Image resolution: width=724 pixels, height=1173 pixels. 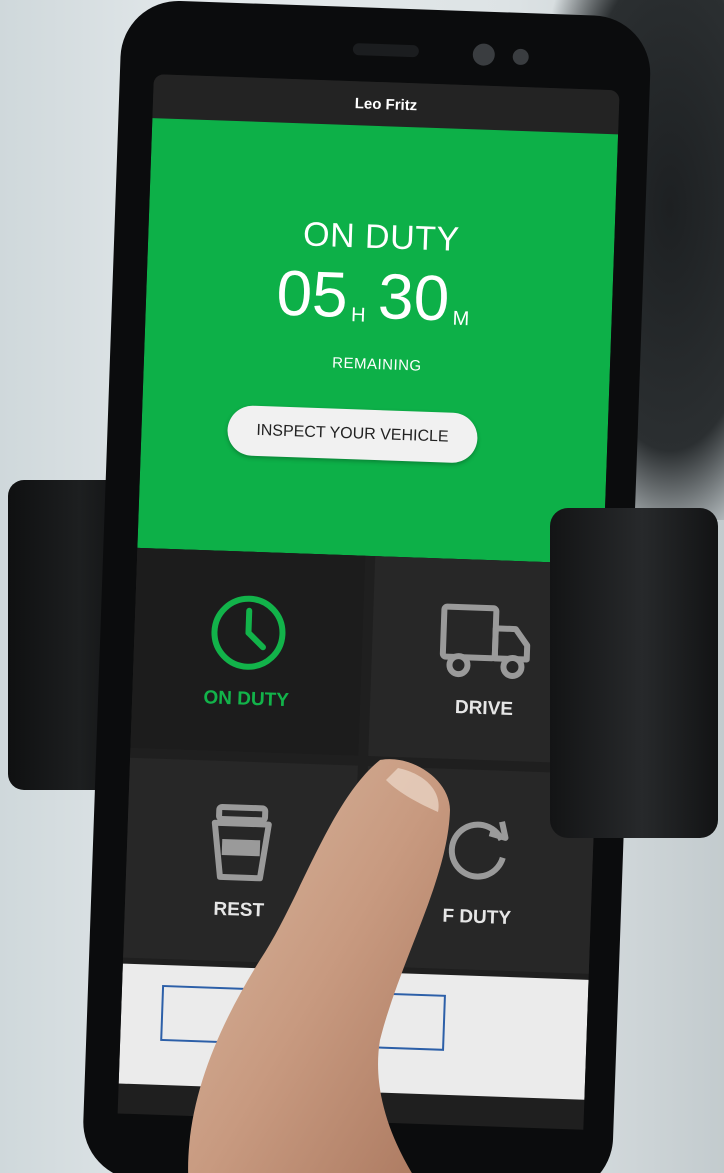 What do you see at coordinates (228, 1015) in the screenshot?
I see `bottom-button-left` at bounding box center [228, 1015].